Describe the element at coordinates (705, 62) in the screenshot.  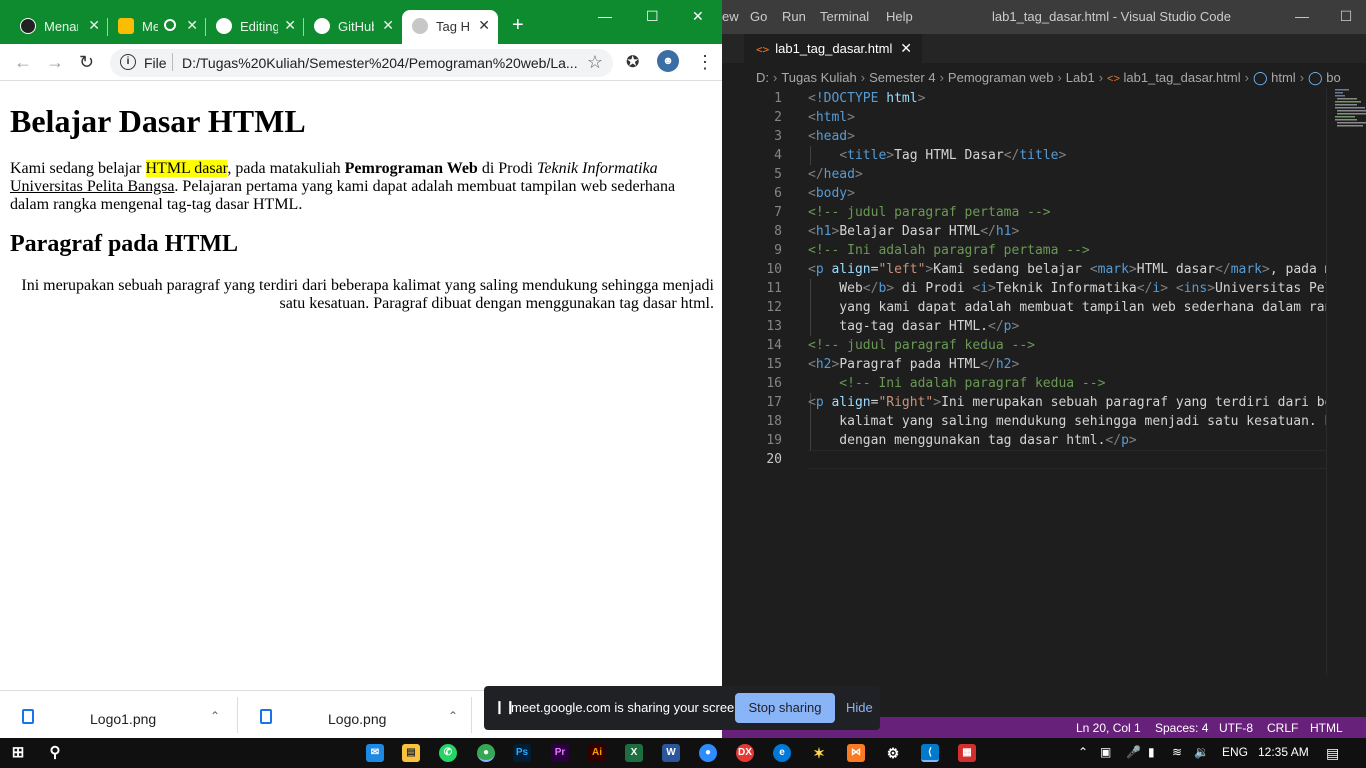
I see `menu-kebab-icon: ⋮` at that location.